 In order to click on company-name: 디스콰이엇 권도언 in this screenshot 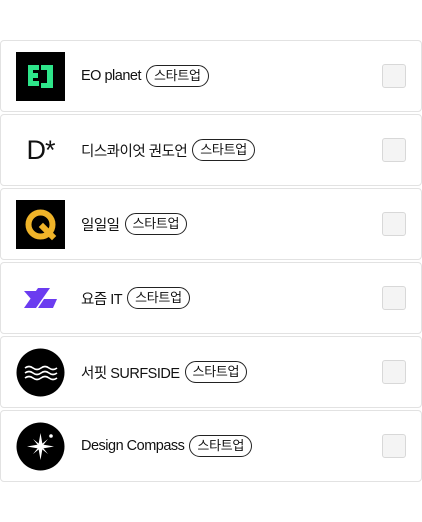, I will do `click(134, 151)`.